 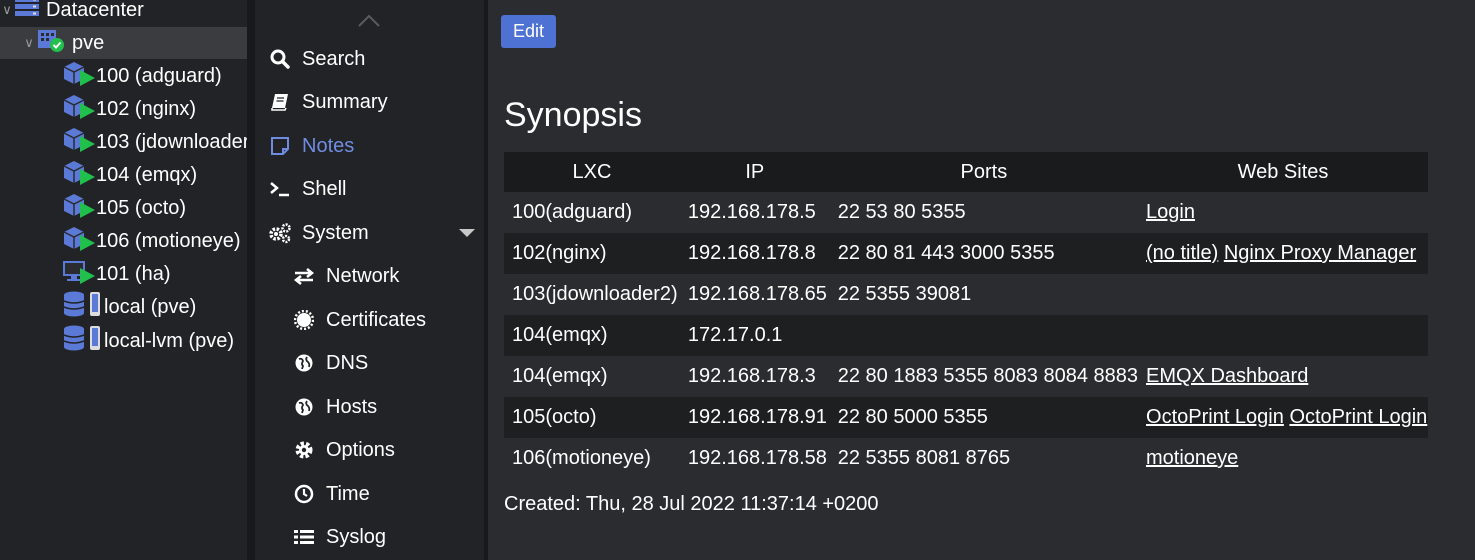 I want to click on nav-item-options: Options, so click(x=388, y=450).